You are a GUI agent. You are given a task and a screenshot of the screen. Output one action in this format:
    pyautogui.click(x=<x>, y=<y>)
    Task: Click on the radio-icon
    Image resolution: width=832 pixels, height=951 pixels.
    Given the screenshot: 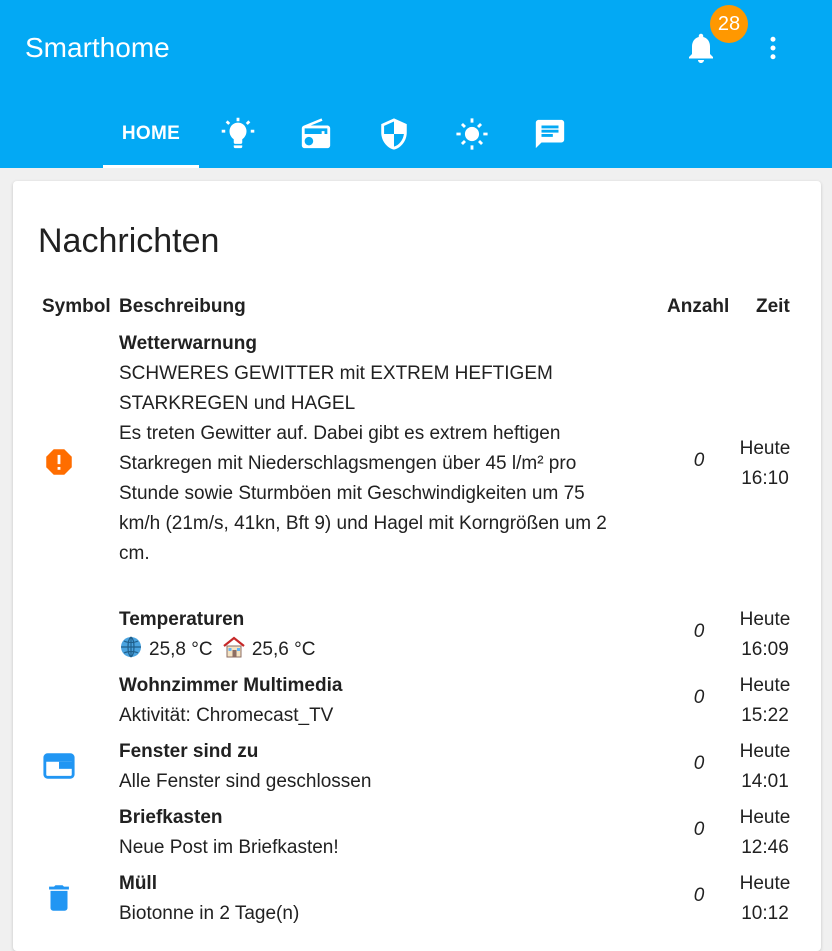 What is the action you would take?
    pyautogui.click(x=316, y=133)
    